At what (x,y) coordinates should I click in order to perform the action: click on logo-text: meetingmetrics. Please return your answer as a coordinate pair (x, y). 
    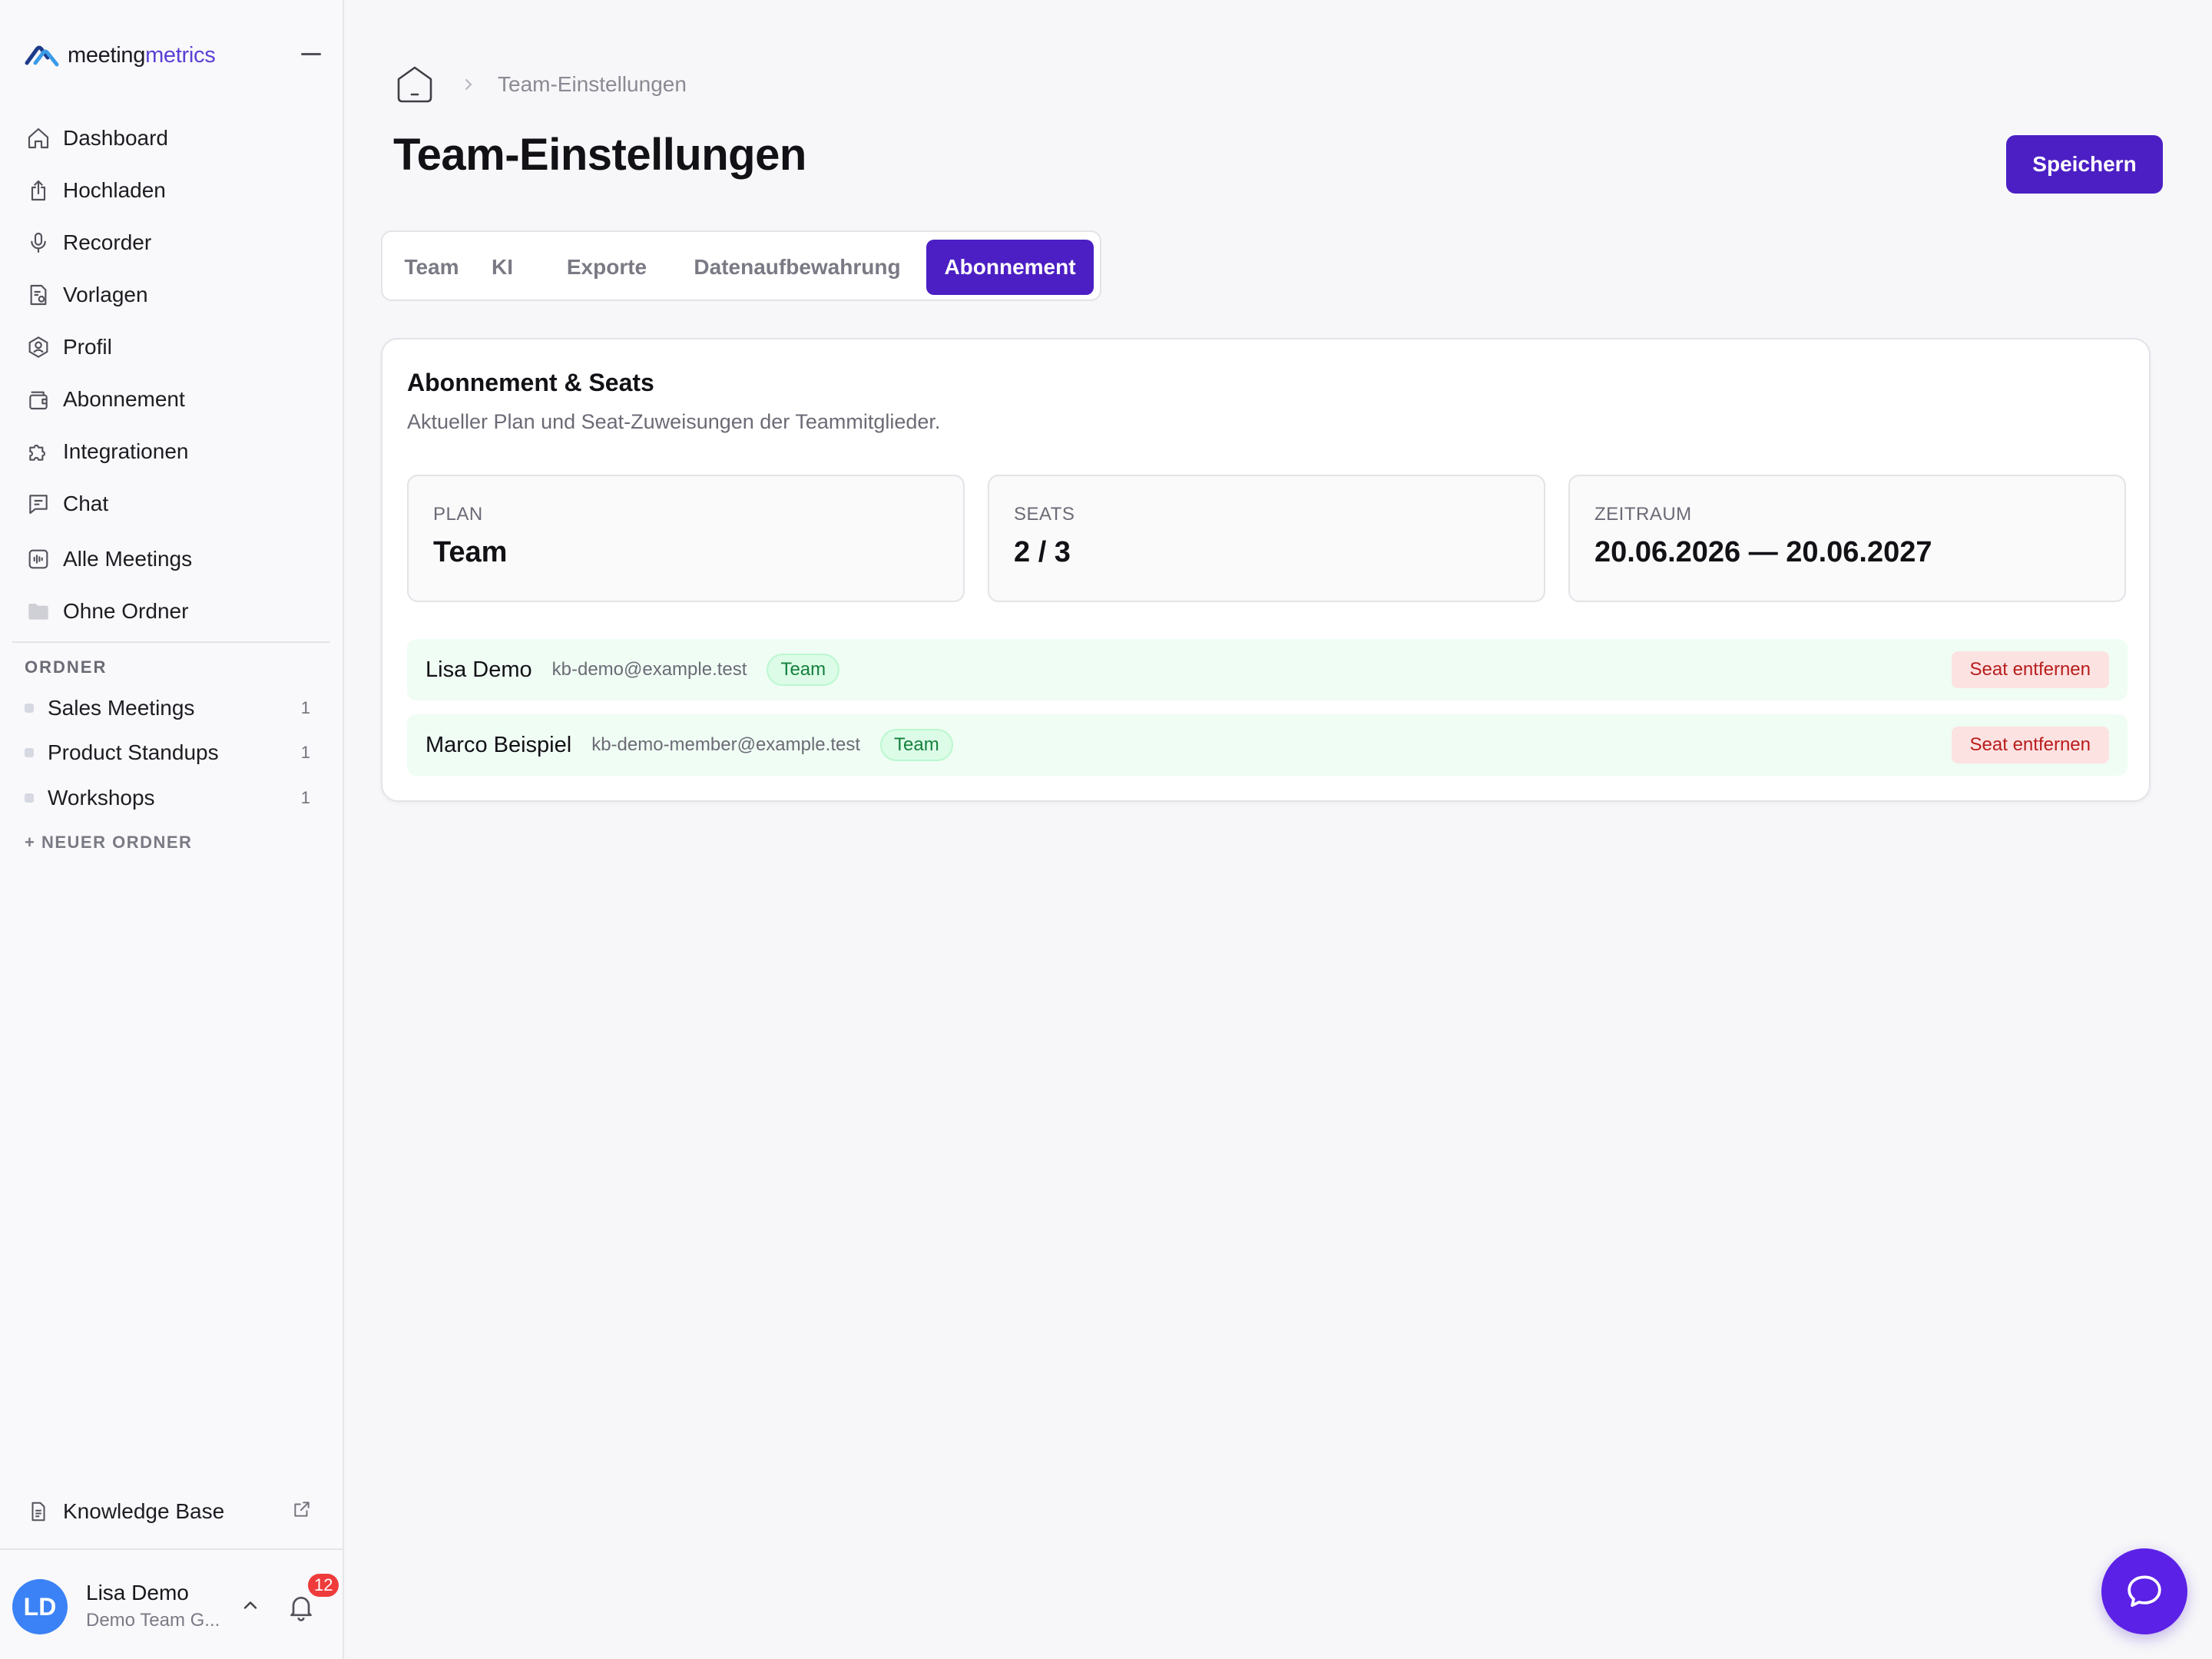
    Looking at the image, I should click on (142, 55).